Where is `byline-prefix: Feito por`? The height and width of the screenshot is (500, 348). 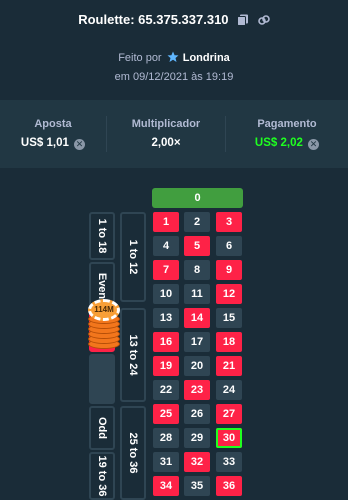 byline-prefix: Feito por is located at coordinates (140, 58).